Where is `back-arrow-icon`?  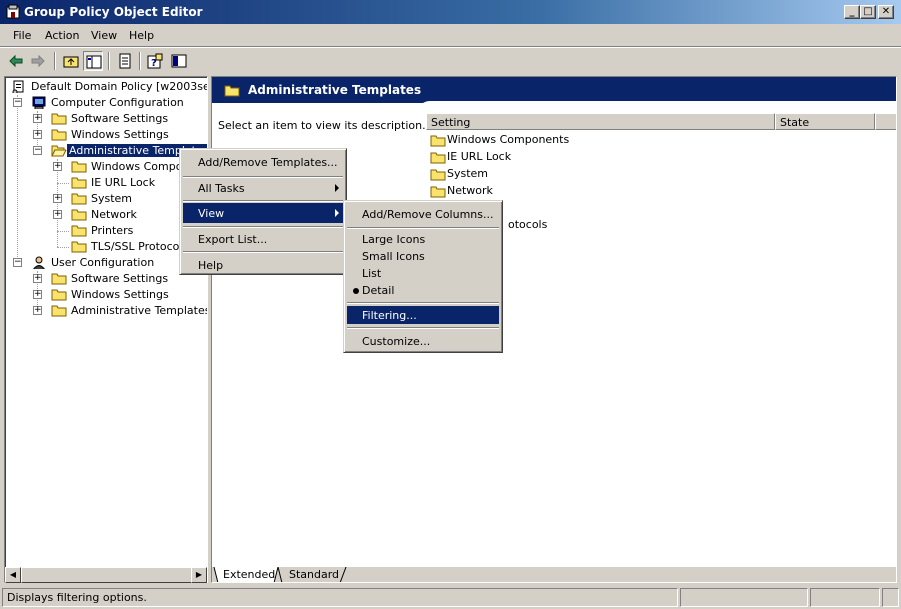
back-arrow-icon is located at coordinates (16, 61).